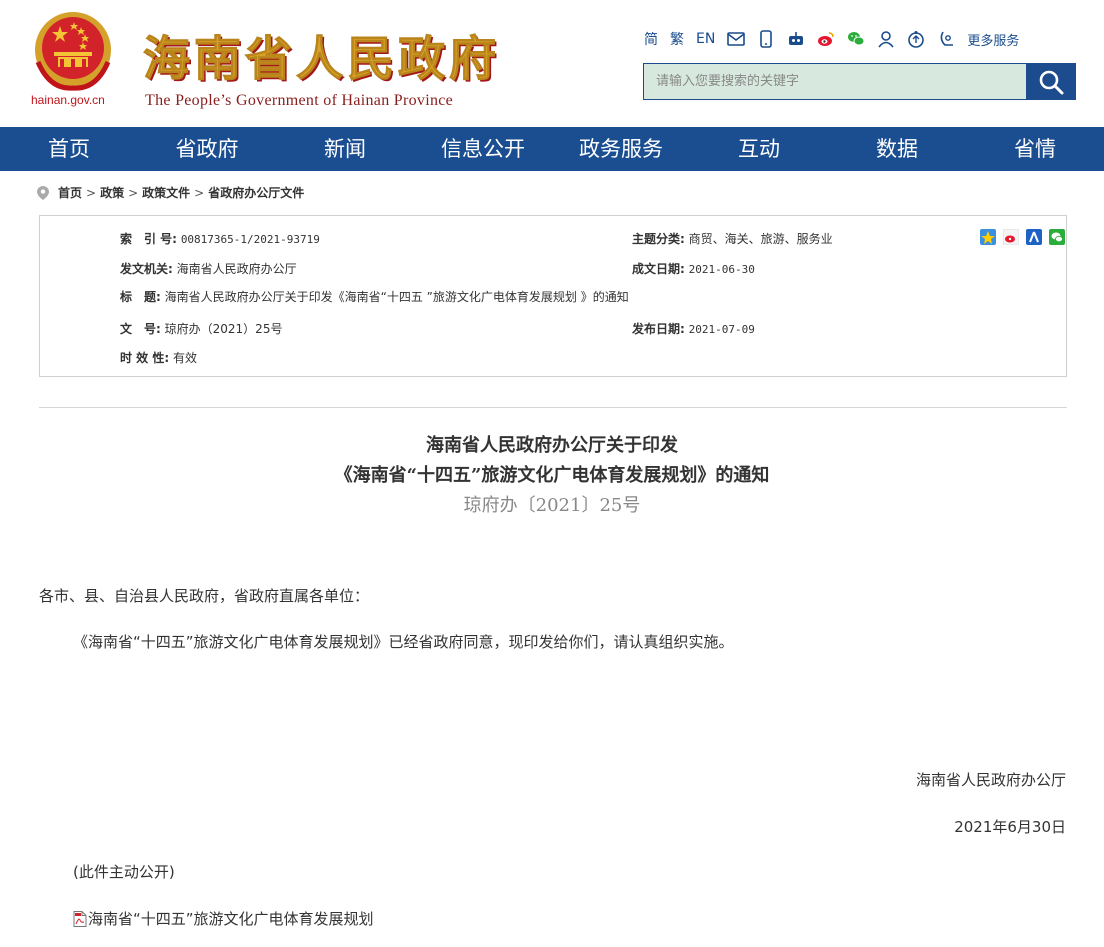 Image resolution: width=1104 pixels, height=947 pixels. Describe the element at coordinates (68, 100) in the screenshot. I see `site-domain: hainan.gov.cn` at that location.